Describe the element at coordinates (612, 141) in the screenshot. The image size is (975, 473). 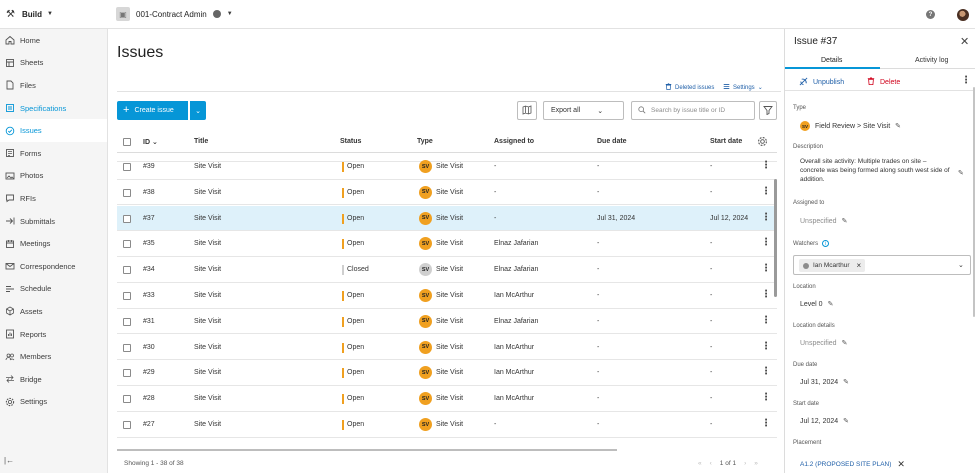
I see `column-header-due-date: Due date` at that location.